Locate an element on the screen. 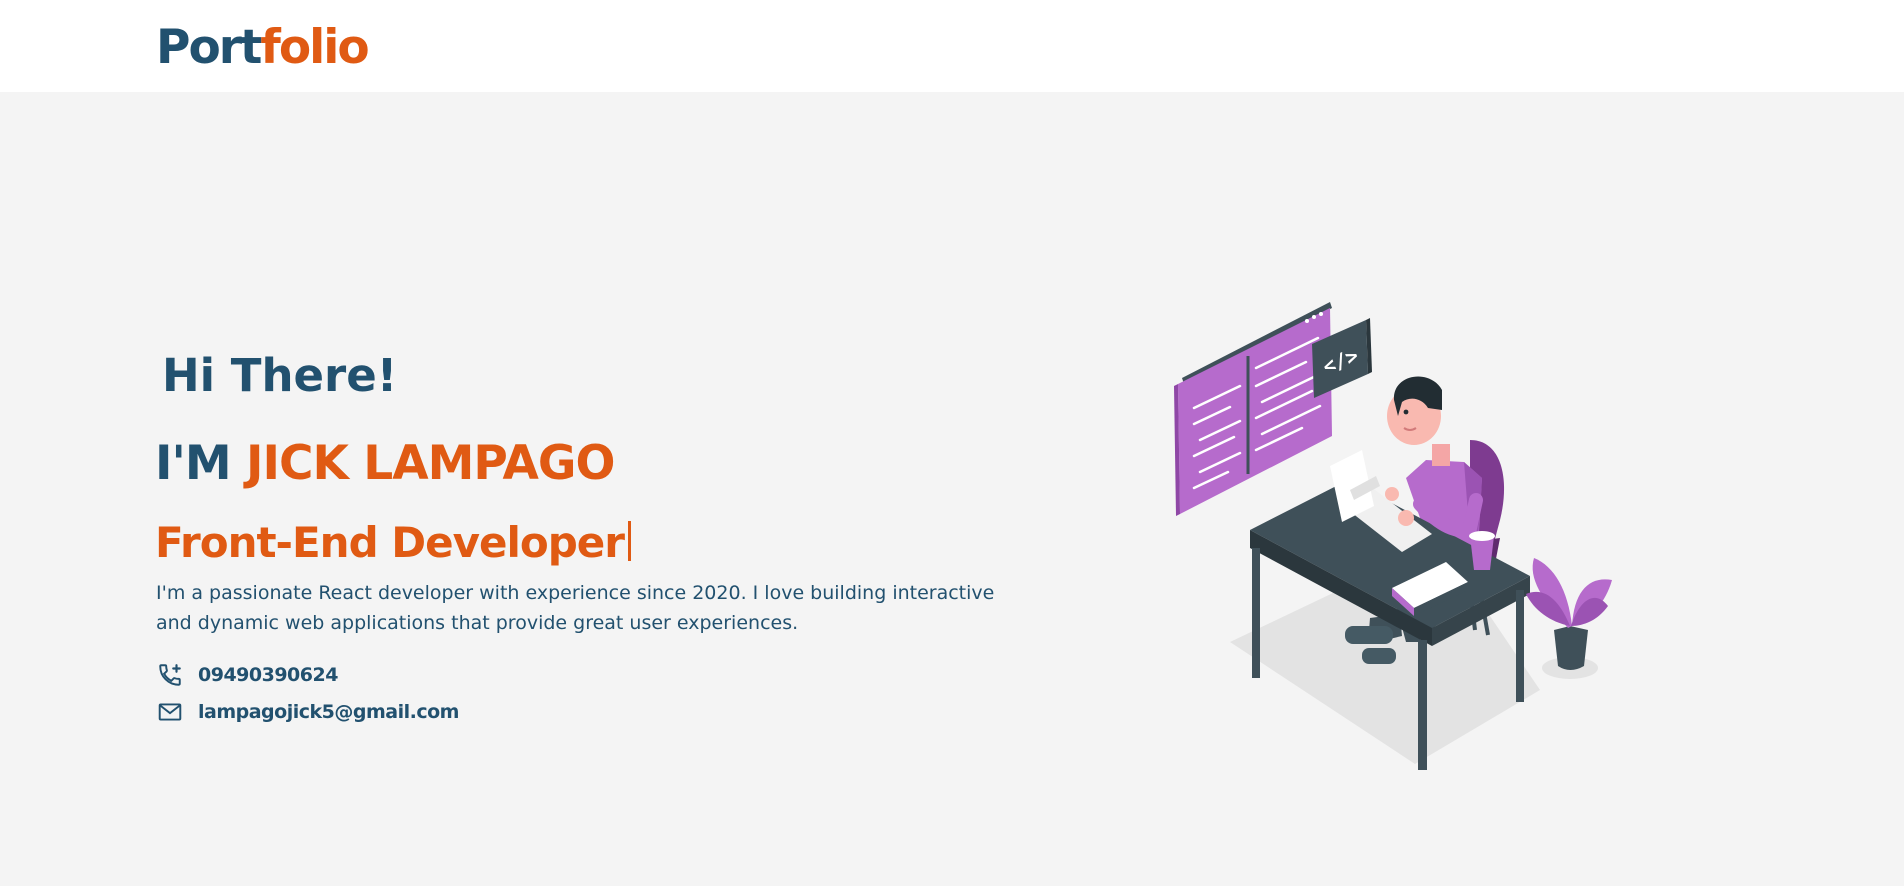 The height and width of the screenshot is (886, 1904). logo: Portfolio is located at coordinates (263, 48).